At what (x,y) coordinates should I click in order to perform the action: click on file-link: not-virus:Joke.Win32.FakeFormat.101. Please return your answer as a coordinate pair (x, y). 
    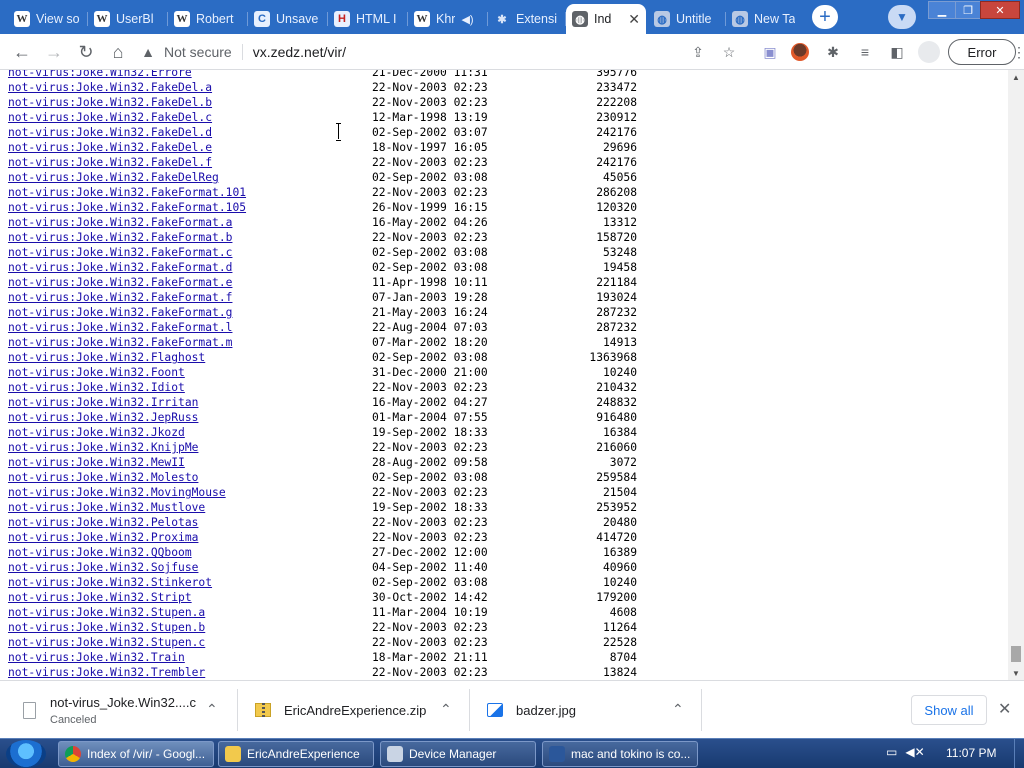
    Looking at the image, I should click on (127, 192).